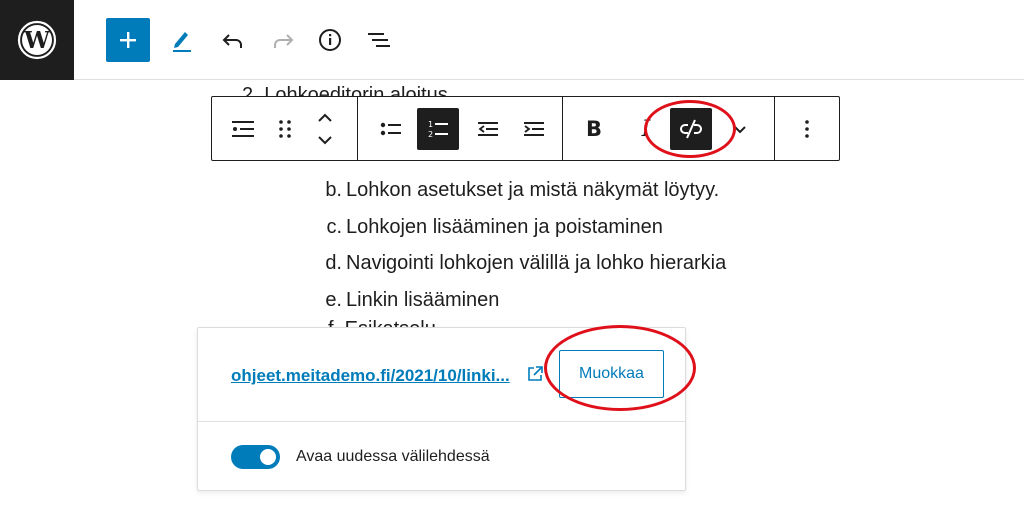 Image resolution: width=1024 pixels, height=516 pixels. I want to click on block-toolbar-group-options, so click(807, 128).